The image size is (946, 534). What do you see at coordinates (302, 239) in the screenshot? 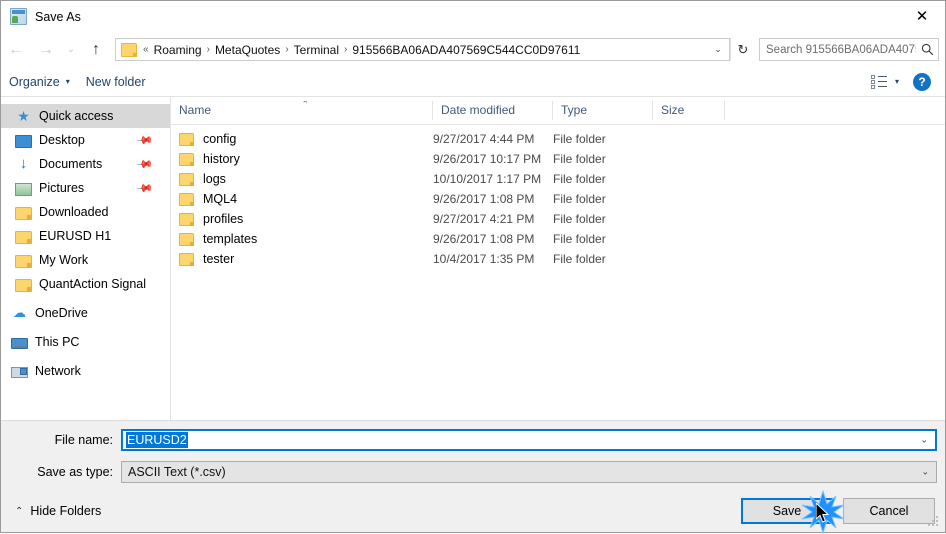
I see `file-name-cell: templates` at bounding box center [302, 239].